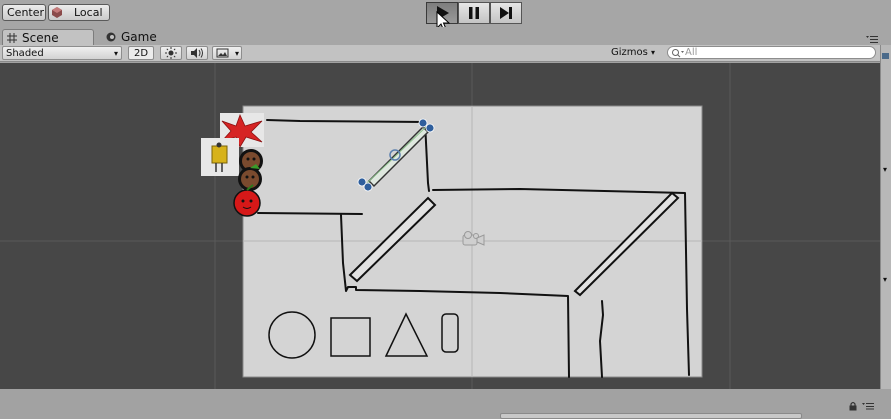  What do you see at coordinates (691, 52) in the screenshot?
I see `search-placeholder: All` at bounding box center [691, 52].